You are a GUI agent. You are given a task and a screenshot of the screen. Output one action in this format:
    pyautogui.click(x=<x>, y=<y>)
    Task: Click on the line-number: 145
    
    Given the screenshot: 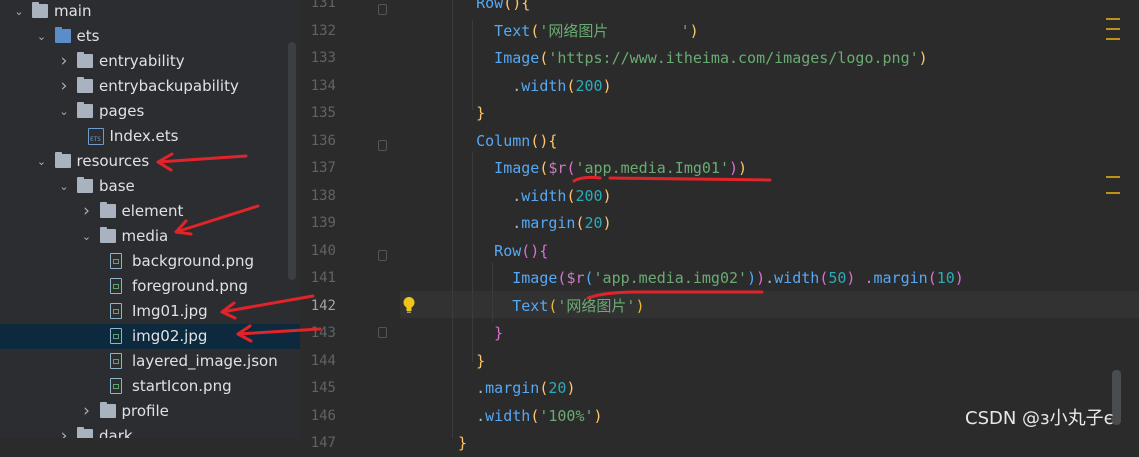 What is the action you would take?
    pyautogui.click(x=323, y=388)
    